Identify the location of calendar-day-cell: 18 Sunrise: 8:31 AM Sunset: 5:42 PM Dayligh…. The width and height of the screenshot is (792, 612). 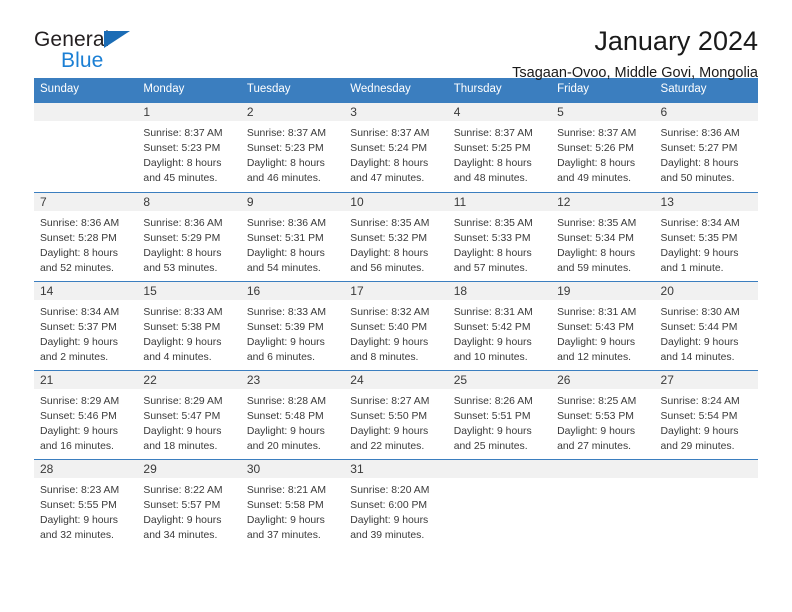
(499, 325).